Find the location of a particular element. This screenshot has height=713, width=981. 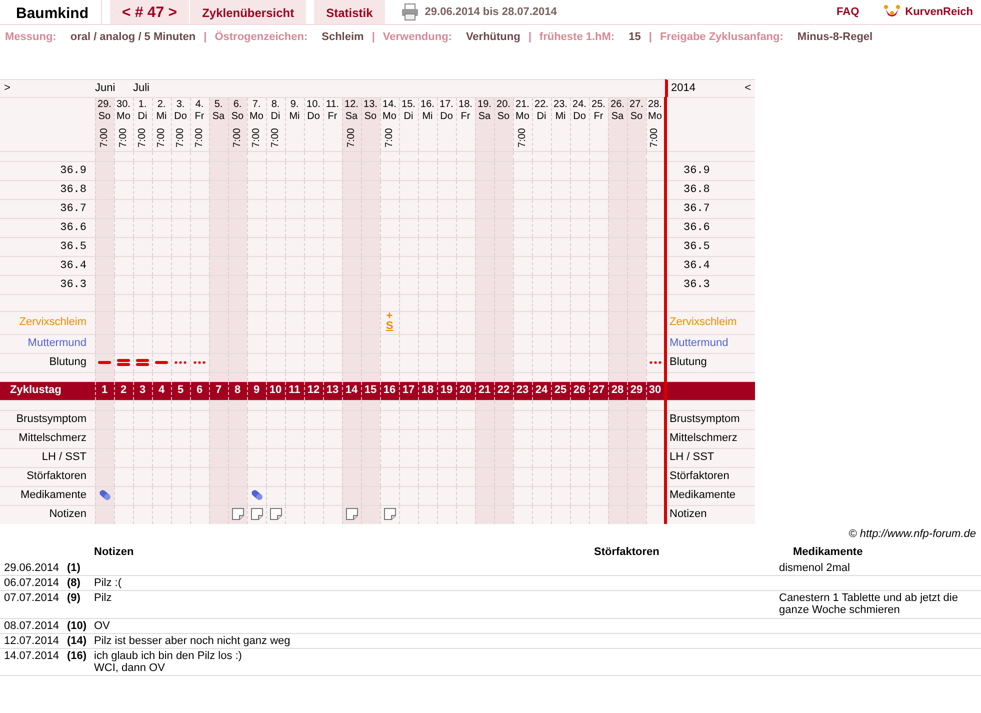

day-header: 8. Di 7:00 is located at coordinates (275, 125).